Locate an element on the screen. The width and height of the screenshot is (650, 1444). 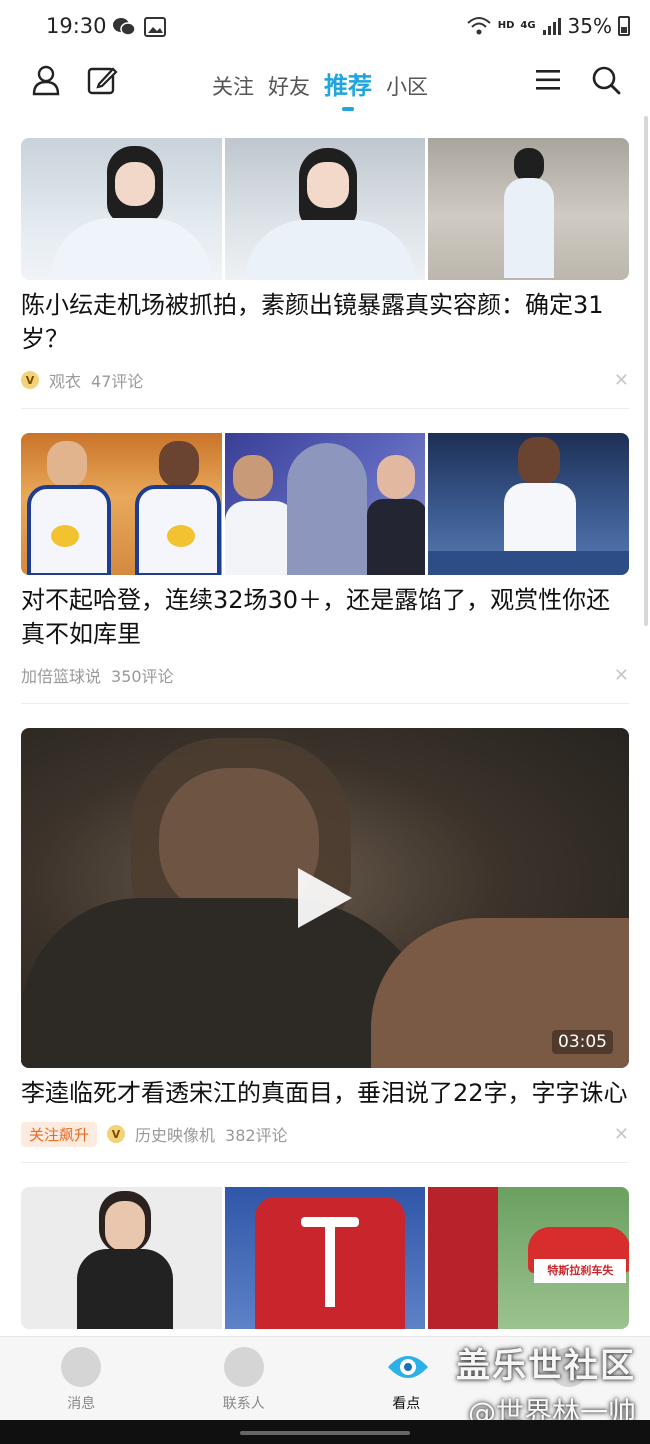
status-right: HD 4G 35% is located at coordinates (548, 26).